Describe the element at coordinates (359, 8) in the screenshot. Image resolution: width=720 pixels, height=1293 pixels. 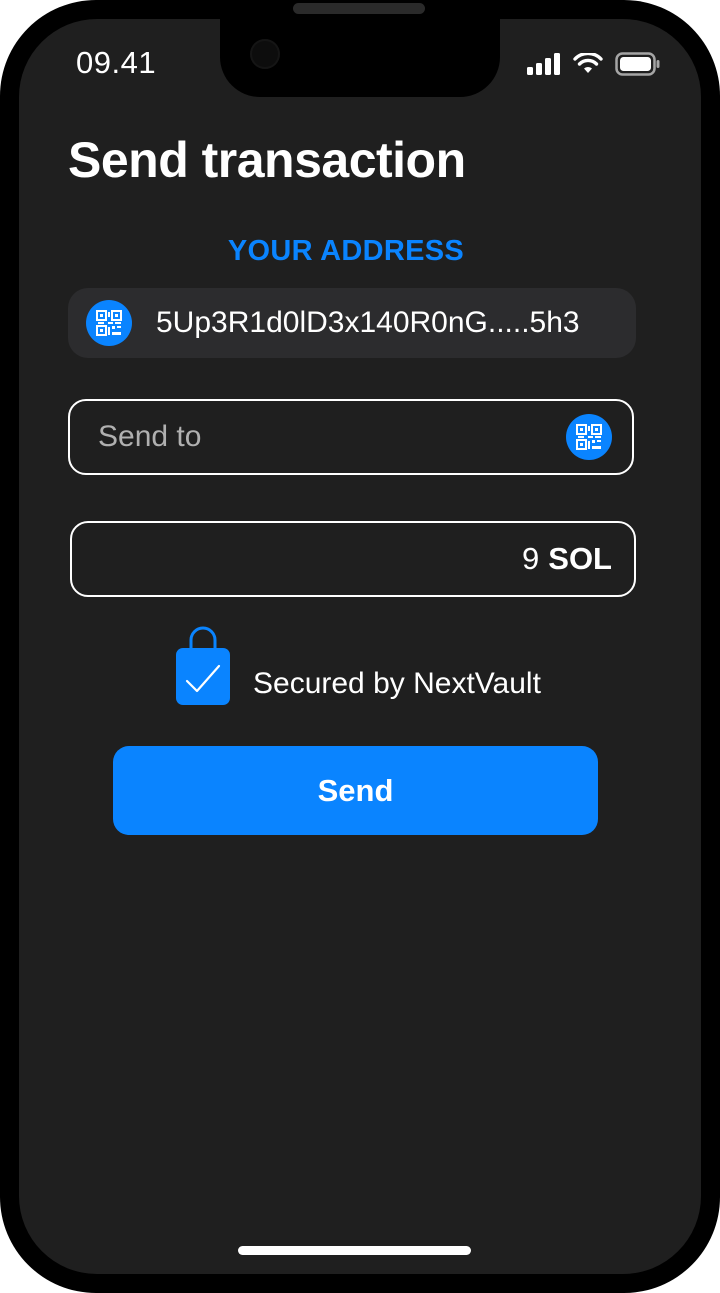
I see `speaker-grille` at that location.